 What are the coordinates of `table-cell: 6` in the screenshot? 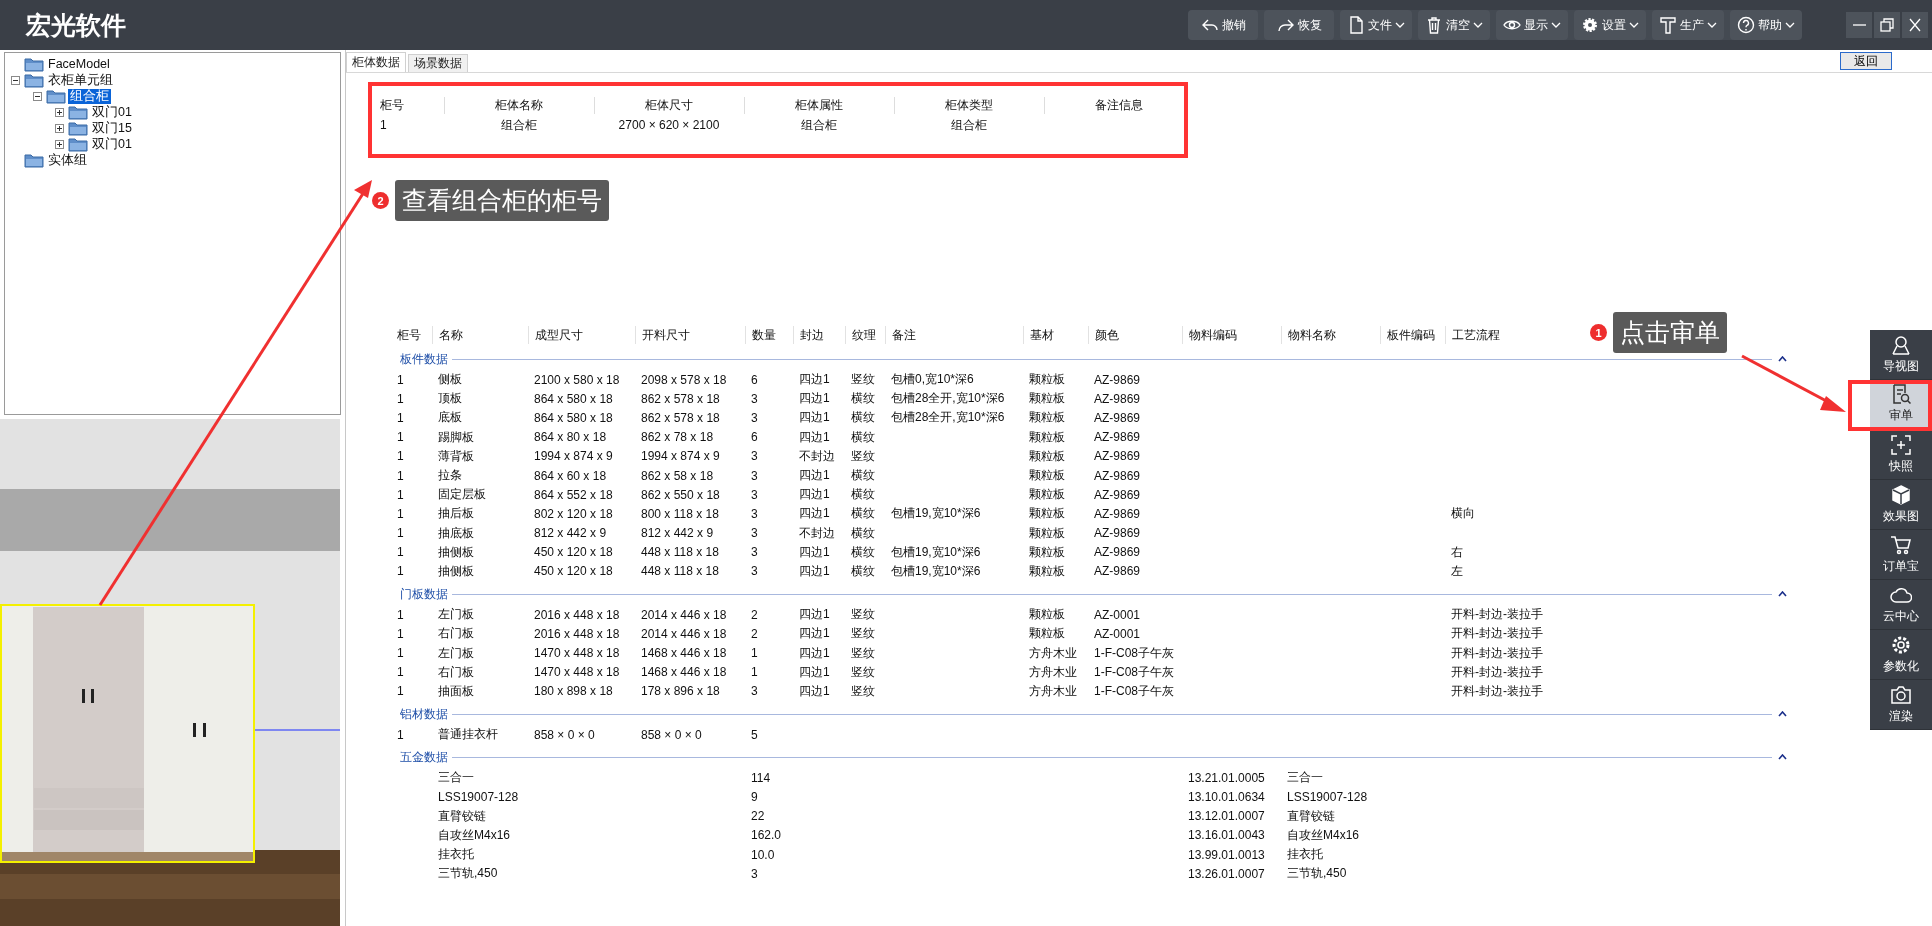 It's located at (754, 437).